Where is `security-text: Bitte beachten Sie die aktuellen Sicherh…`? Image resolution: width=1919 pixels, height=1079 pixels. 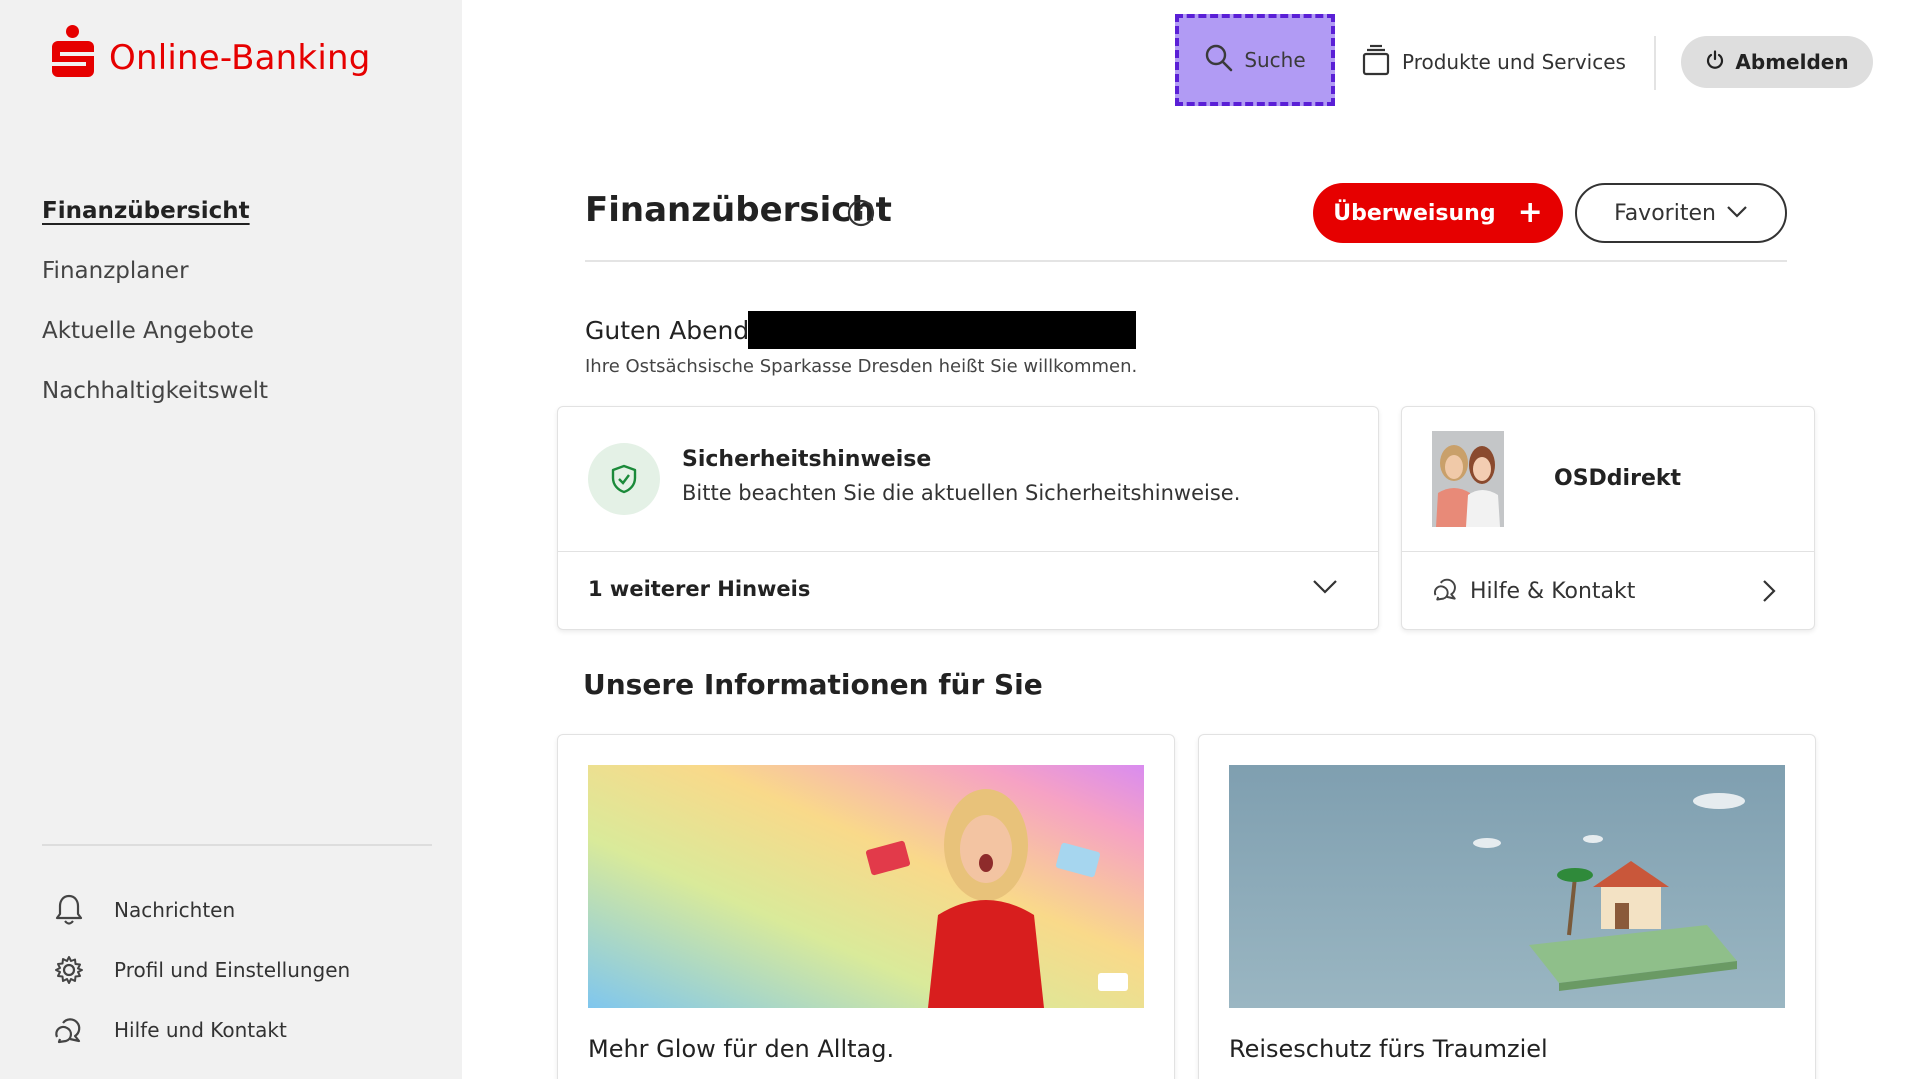
security-text: Bitte beachten Sie die aktuellen Sicherh… is located at coordinates (961, 493).